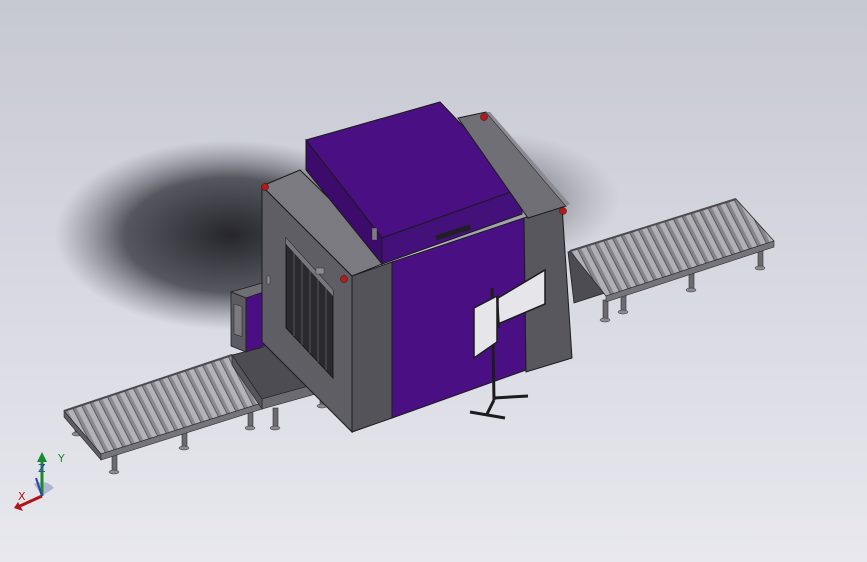  Describe the element at coordinates (61, 458) in the screenshot. I see `y-axis-label: Y` at that location.